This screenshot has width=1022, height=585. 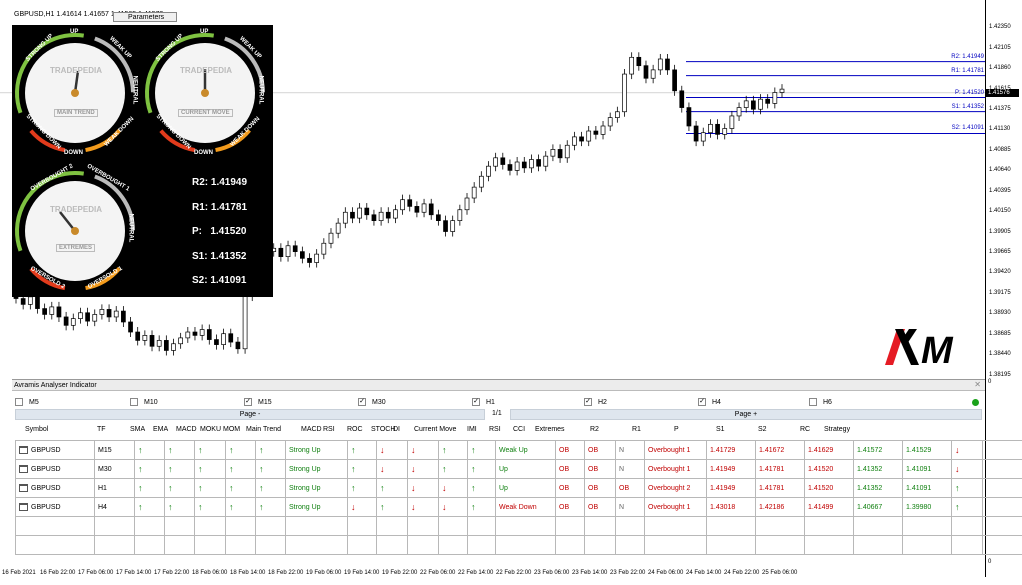 What do you see at coordinates (1000, 231) in the screenshot?
I see `price-tick: 1.39905` at bounding box center [1000, 231].